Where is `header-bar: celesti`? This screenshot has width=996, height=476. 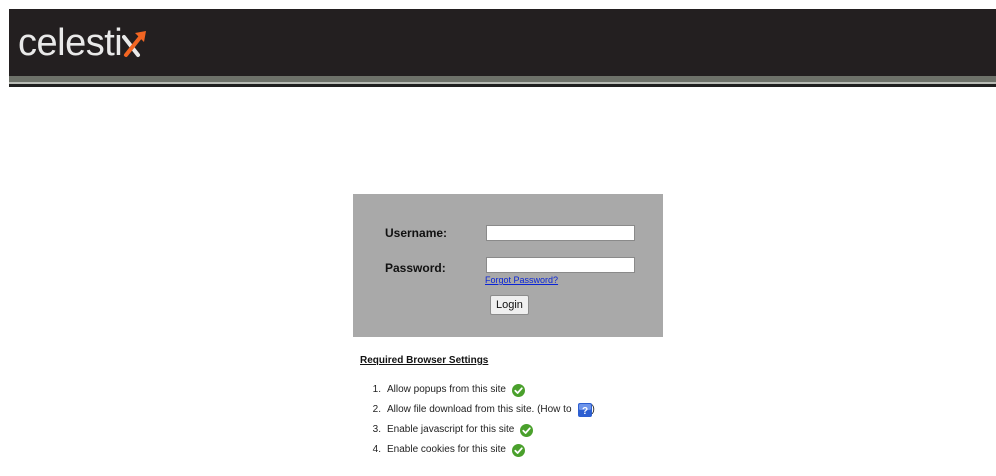 header-bar: celesti is located at coordinates (502, 42).